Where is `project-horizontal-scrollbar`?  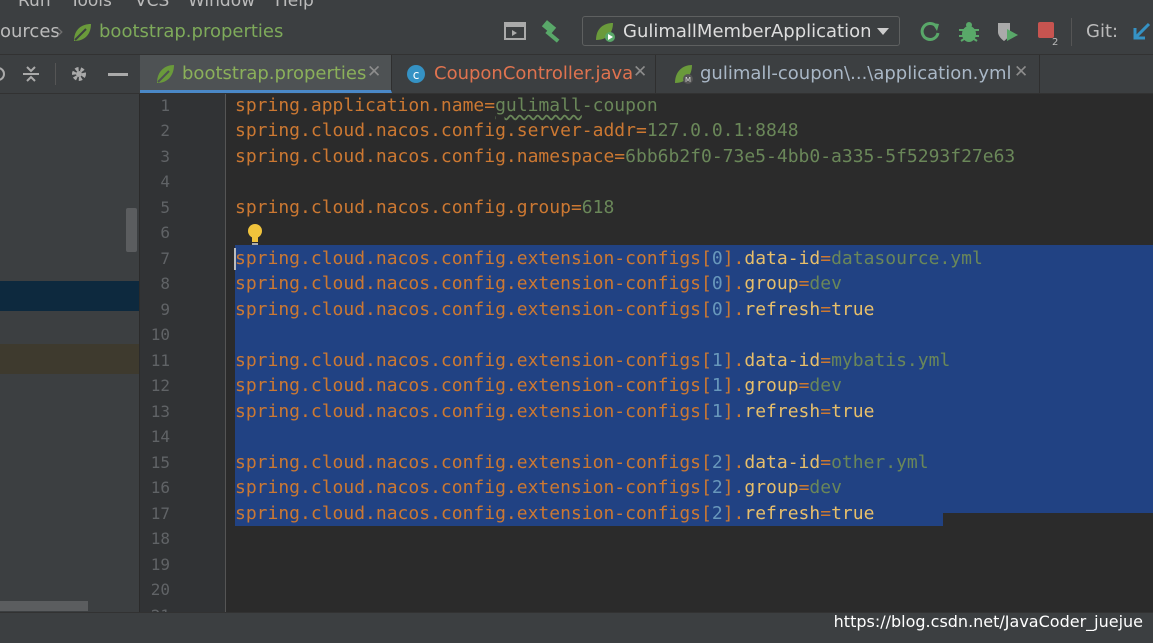
project-horizontal-scrollbar is located at coordinates (44, 606).